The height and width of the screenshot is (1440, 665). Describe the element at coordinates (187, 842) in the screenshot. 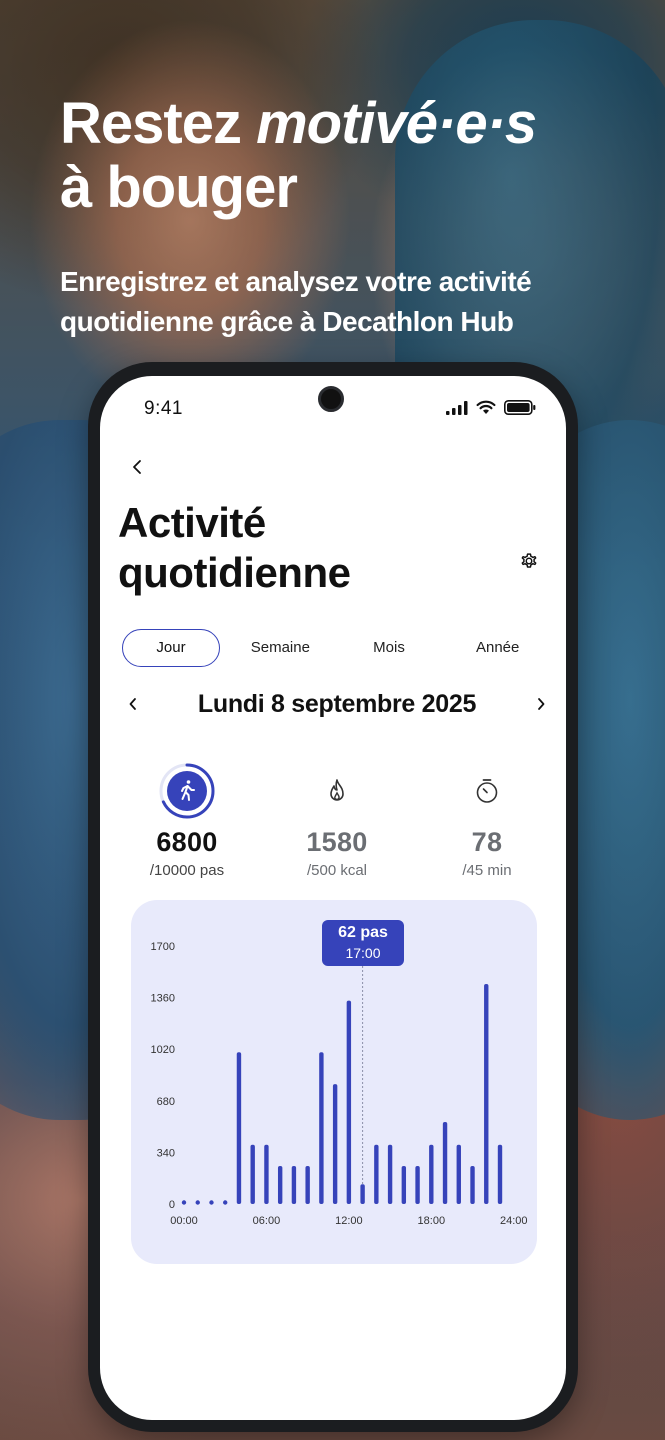

I see `steps-value: 6800` at that location.